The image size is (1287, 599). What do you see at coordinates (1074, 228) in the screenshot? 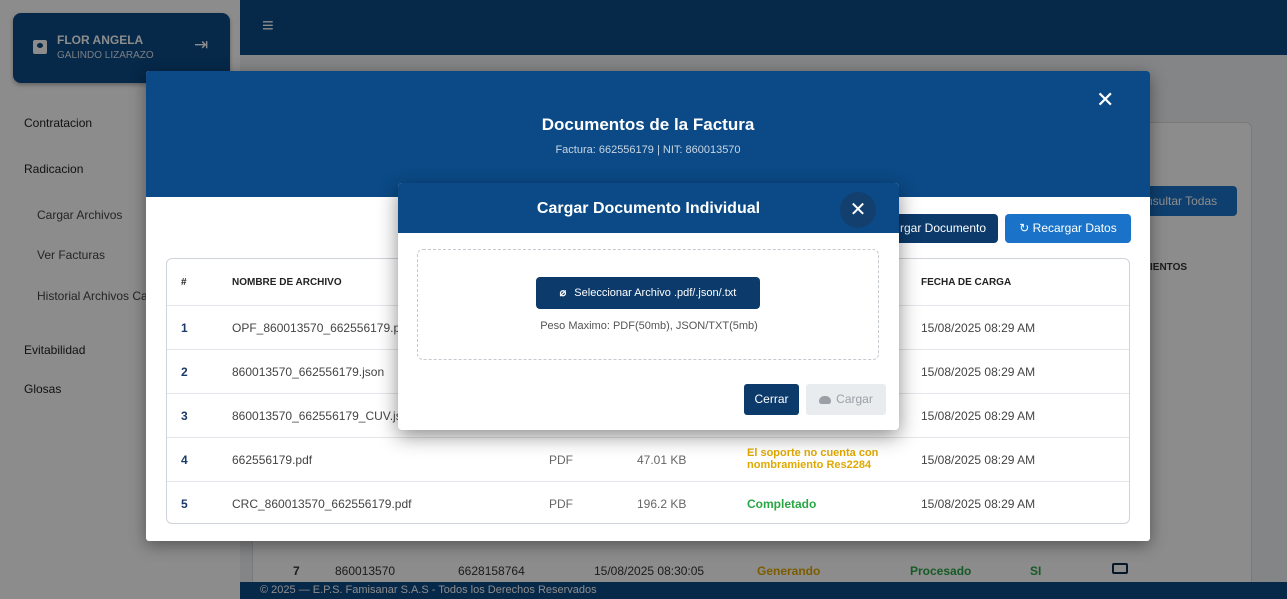
I see `recargar-label: Recargar Datos` at bounding box center [1074, 228].